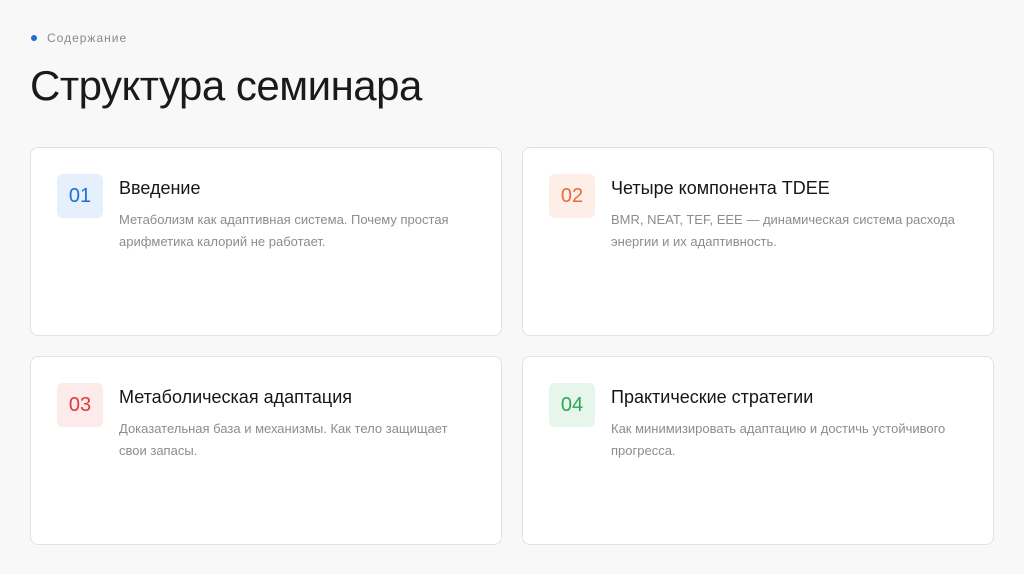 The height and width of the screenshot is (574, 1024). What do you see at coordinates (572, 196) in the screenshot?
I see `card-number-badge: 02` at bounding box center [572, 196].